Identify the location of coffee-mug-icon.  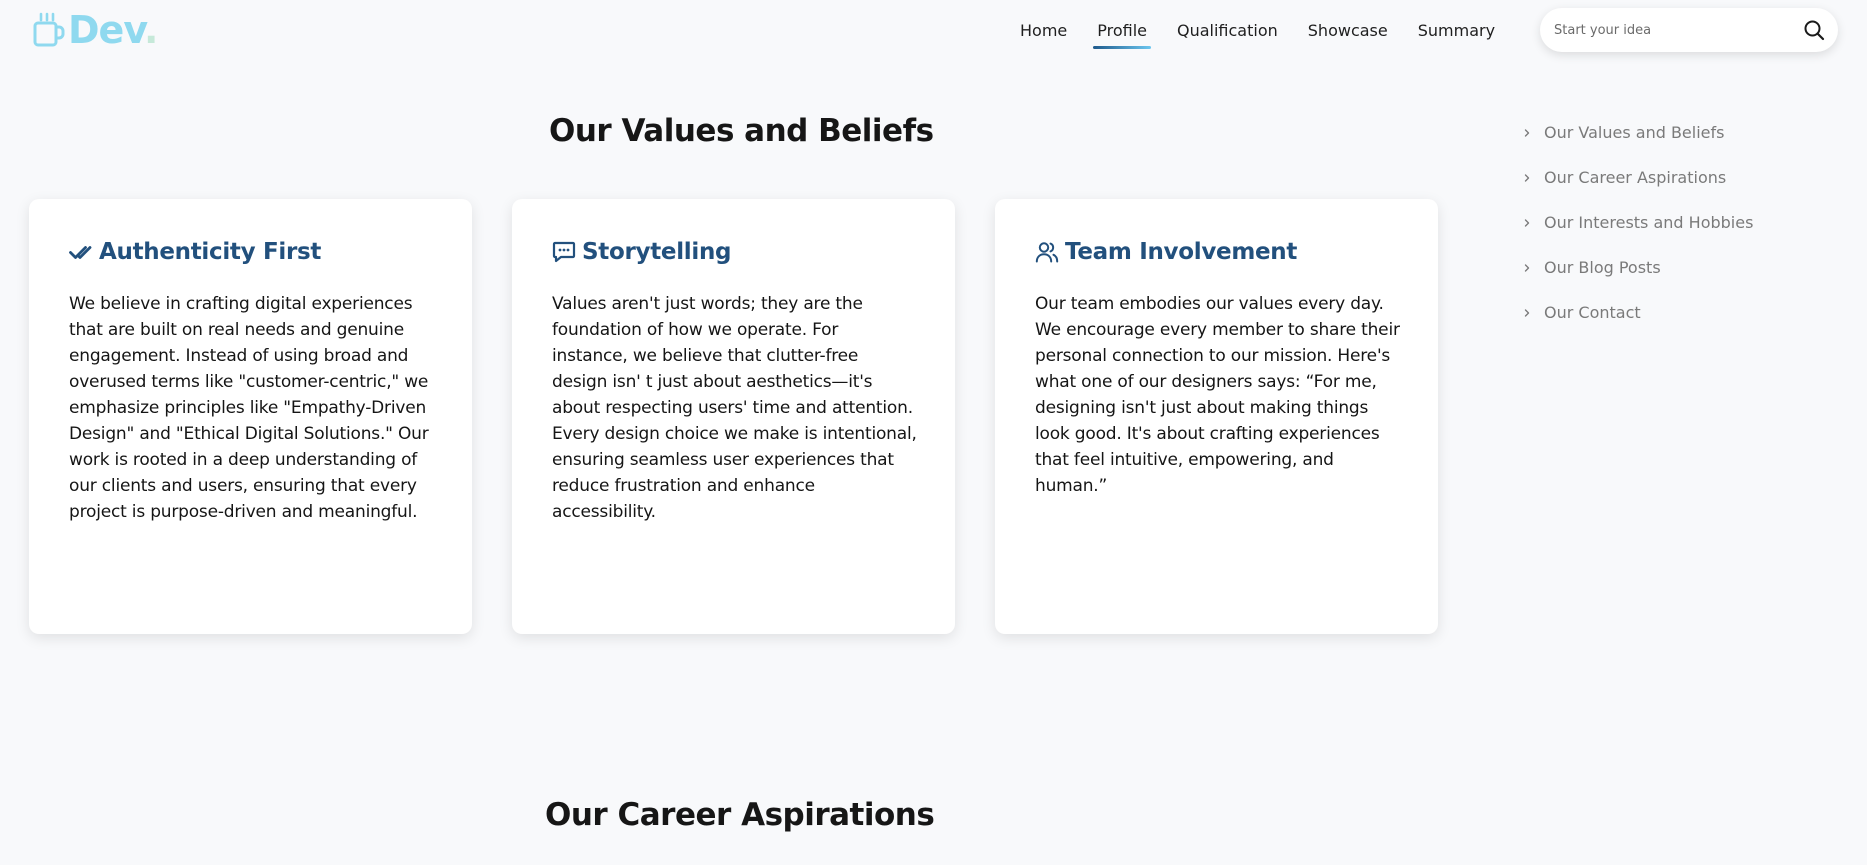
(49, 29).